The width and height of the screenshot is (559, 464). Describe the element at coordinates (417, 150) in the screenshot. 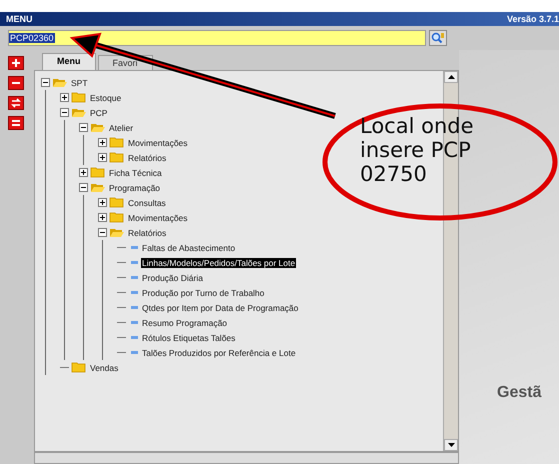

I see `callout-text: Local onde insere PCP 02750` at that location.